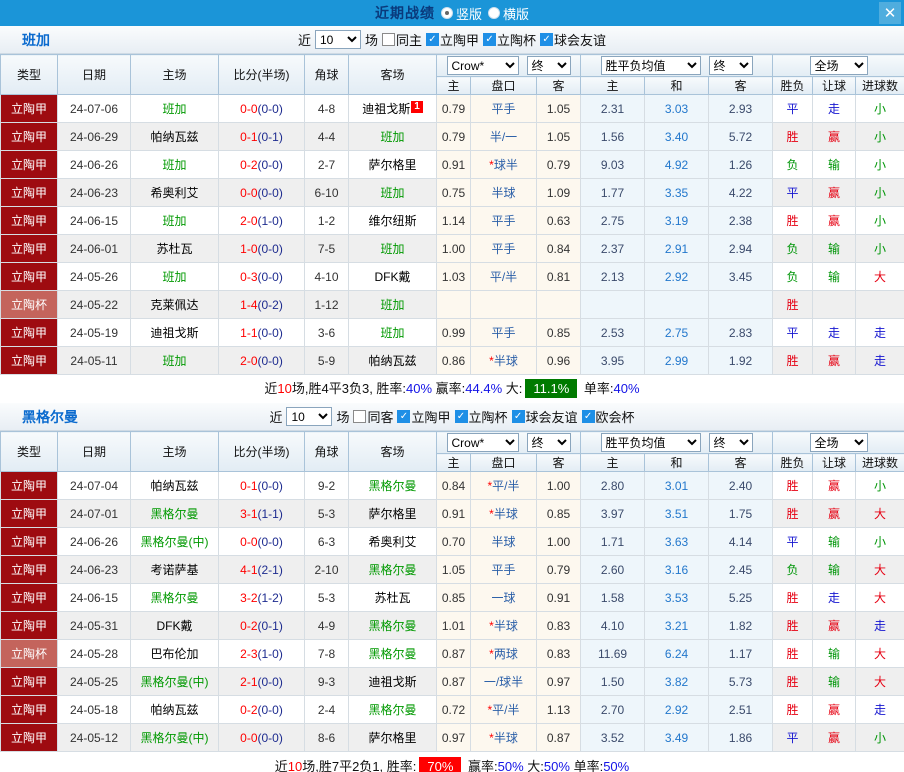 This screenshot has height=772, width=904. What do you see at coordinates (453, 737) in the screenshot?
I see `odds-home-cell: 0.97` at bounding box center [453, 737].